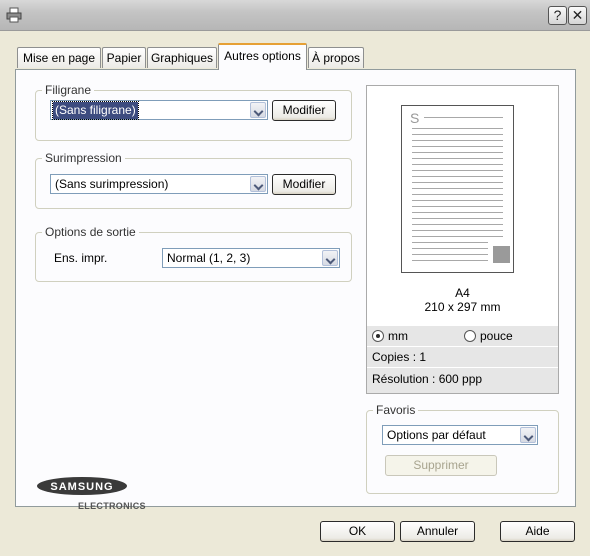 The image size is (590, 556). What do you see at coordinates (295, 15) in the screenshot?
I see `title-bar: ? ✕` at bounding box center [295, 15].